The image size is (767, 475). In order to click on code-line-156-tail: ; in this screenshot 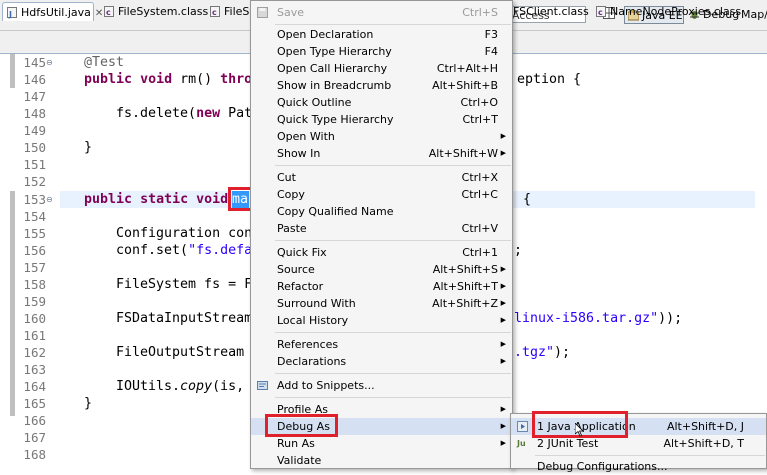, I will do `click(518, 250)`.